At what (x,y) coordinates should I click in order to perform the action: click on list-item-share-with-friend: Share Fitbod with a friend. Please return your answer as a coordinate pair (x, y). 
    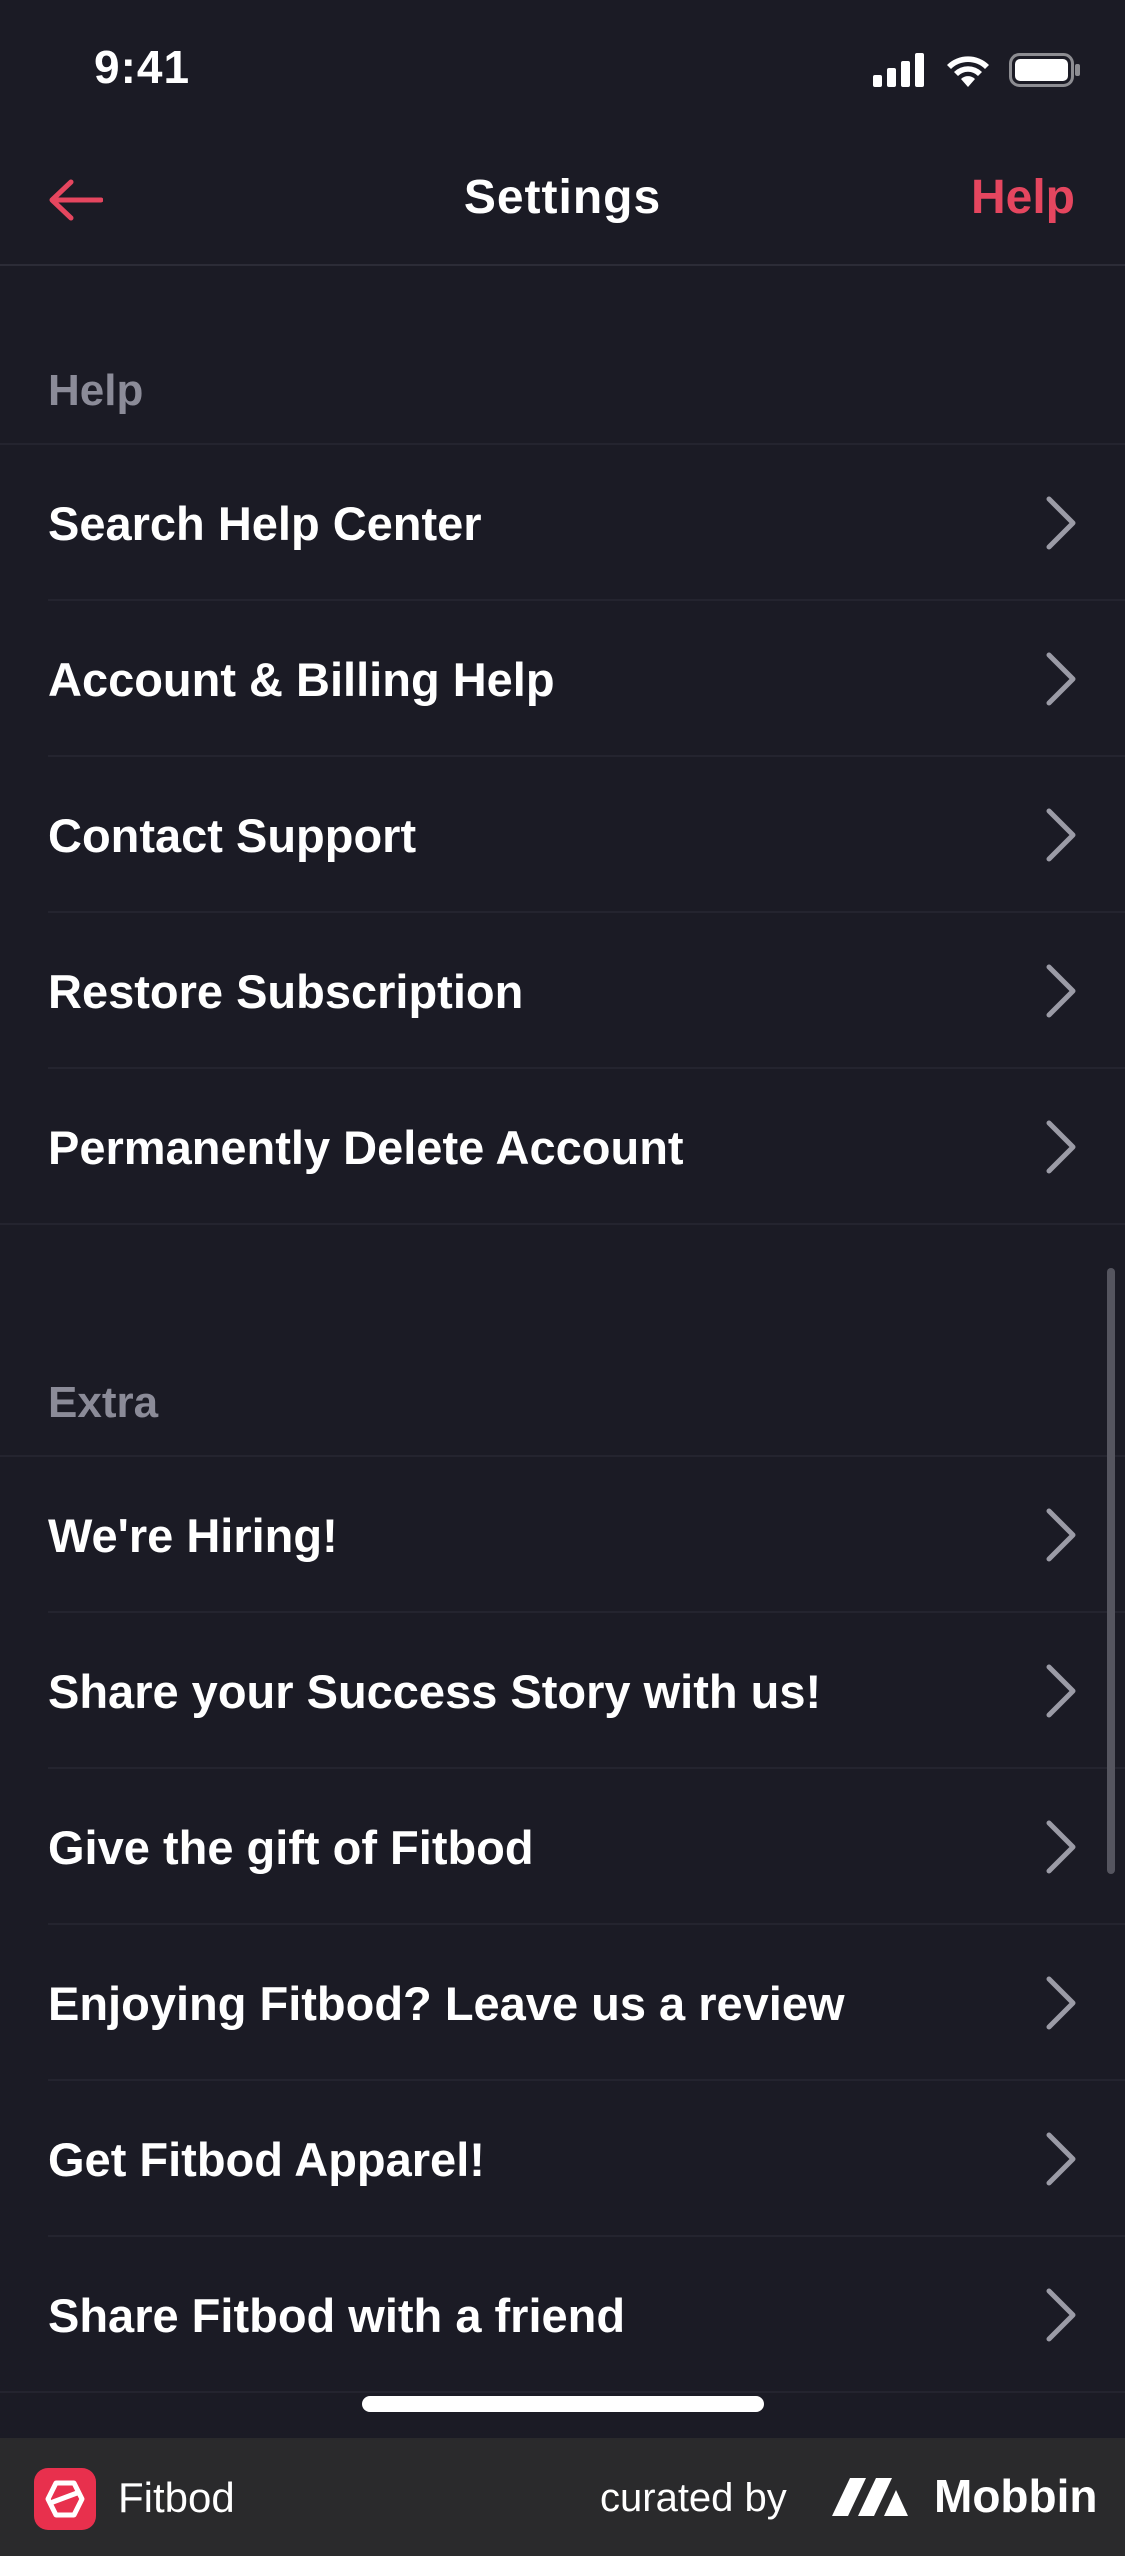
    Looking at the image, I should click on (562, 2315).